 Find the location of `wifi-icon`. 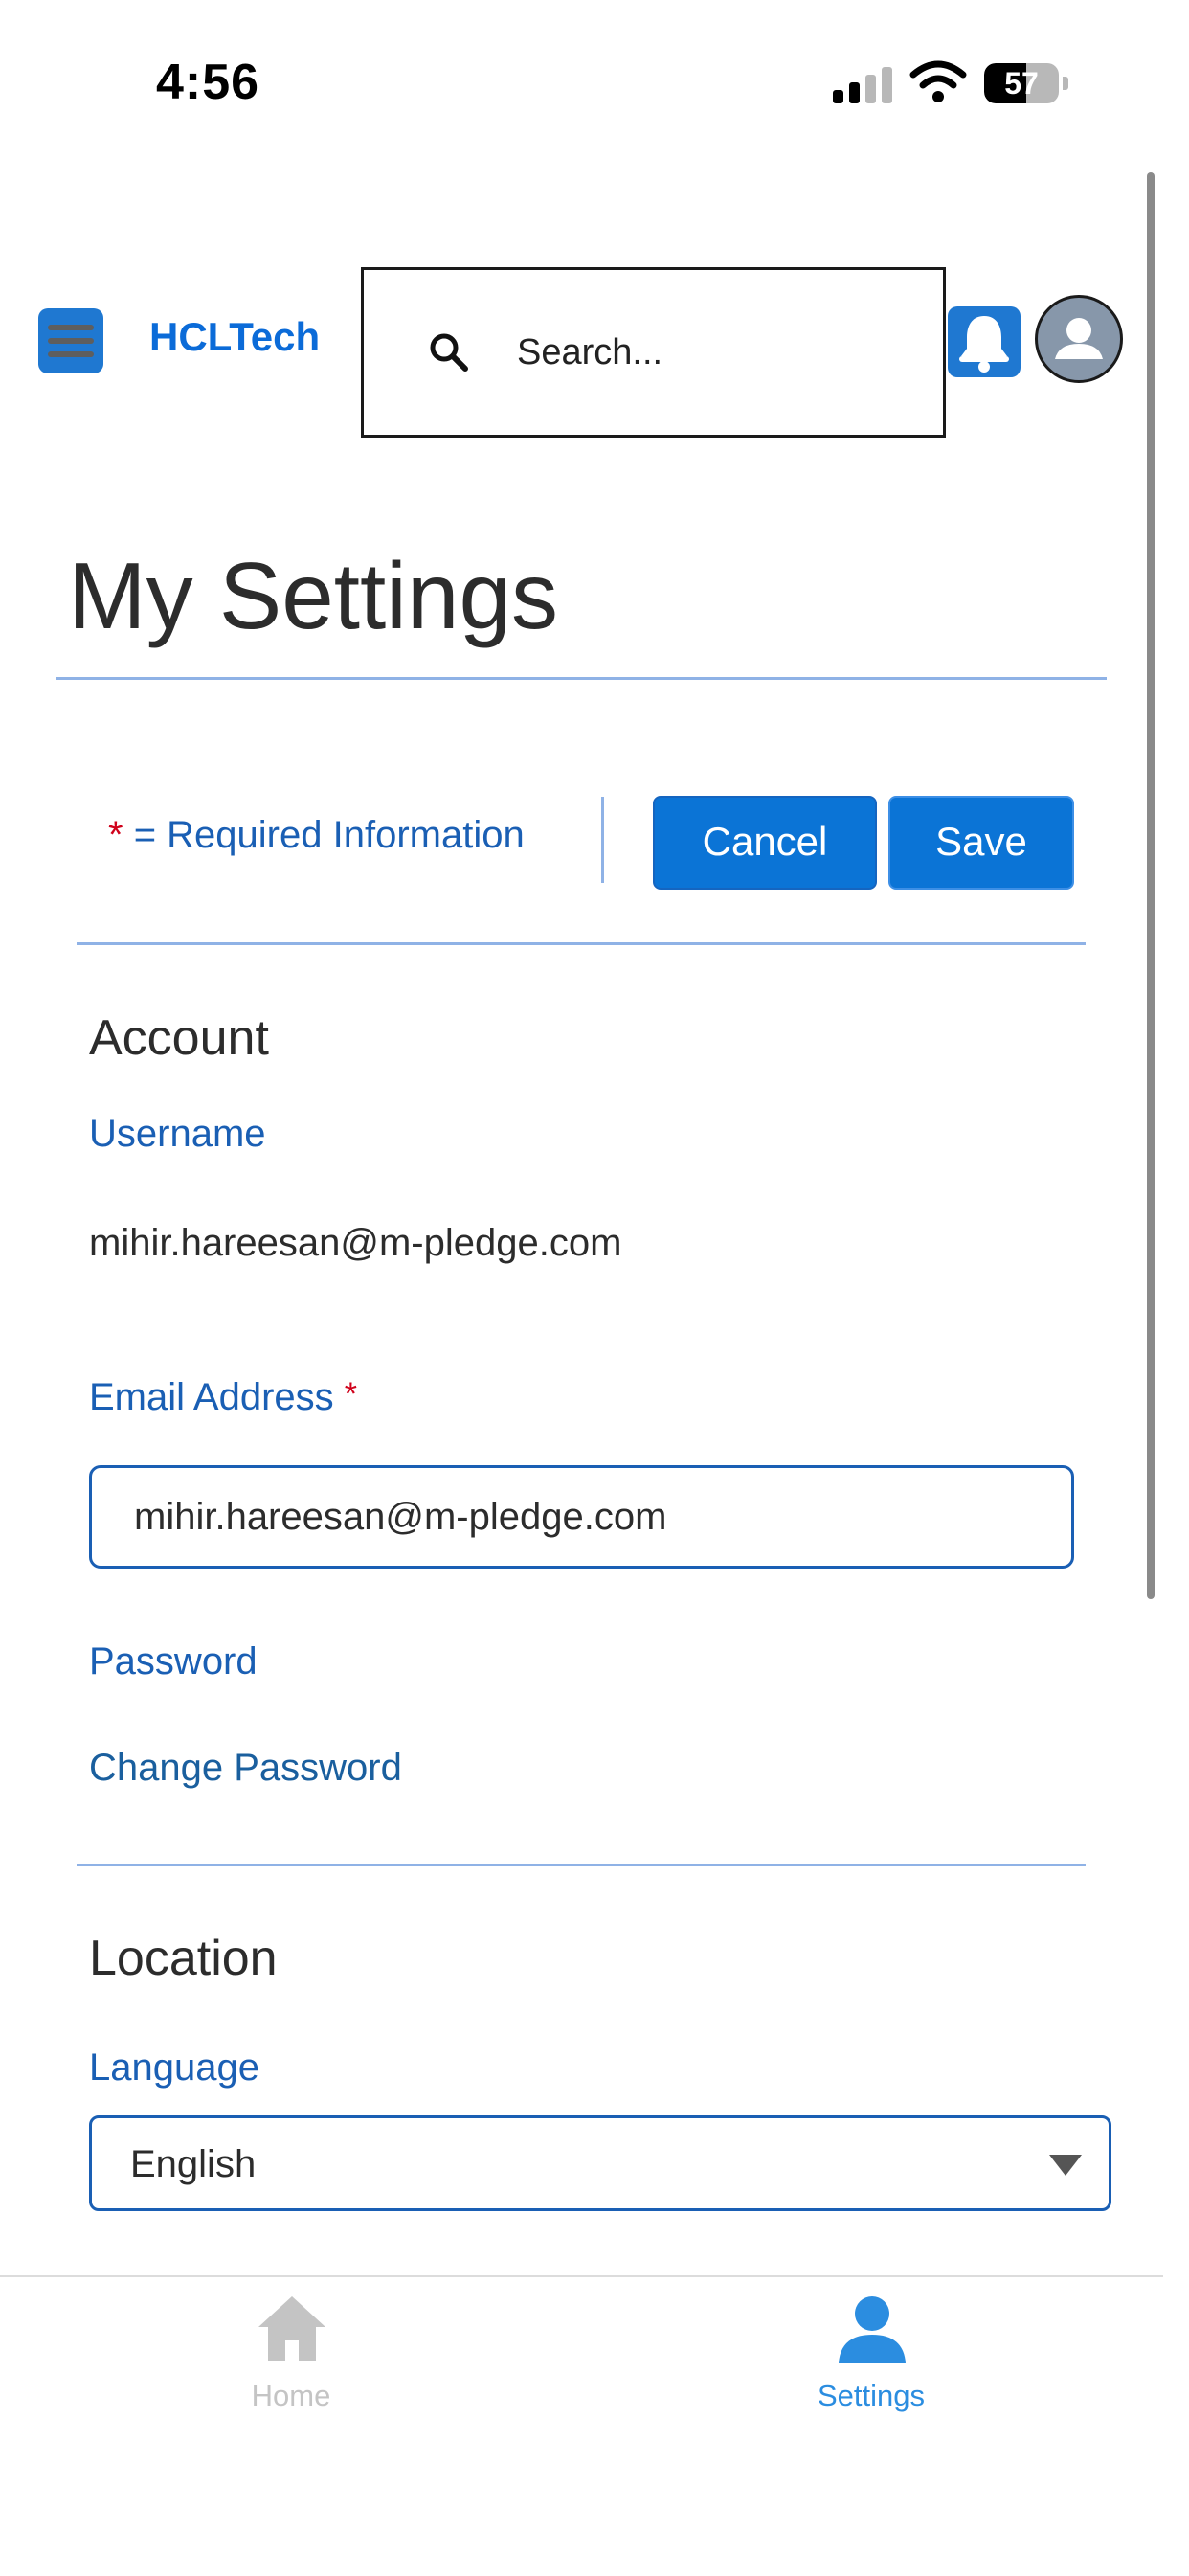

wifi-icon is located at coordinates (938, 81).